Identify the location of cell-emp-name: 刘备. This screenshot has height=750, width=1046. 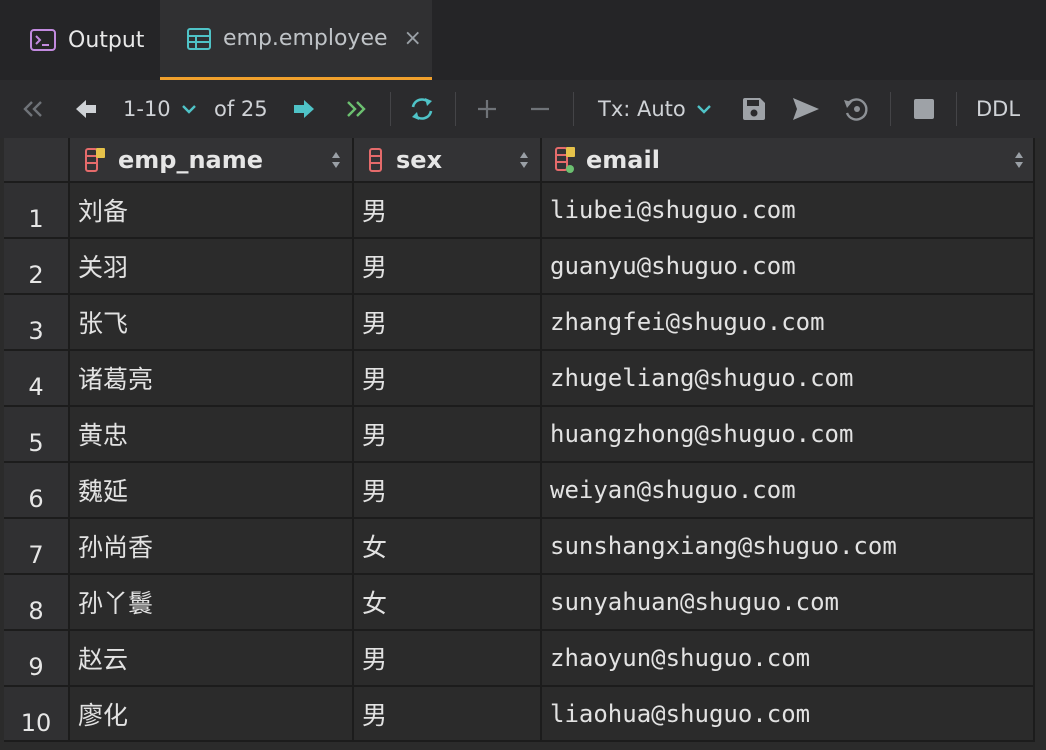
(211, 210).